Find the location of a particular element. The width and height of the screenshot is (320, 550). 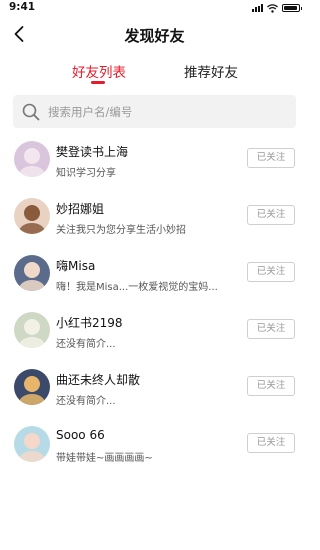

friend-name: Sooo 66 is located at coordinates (80, 435).